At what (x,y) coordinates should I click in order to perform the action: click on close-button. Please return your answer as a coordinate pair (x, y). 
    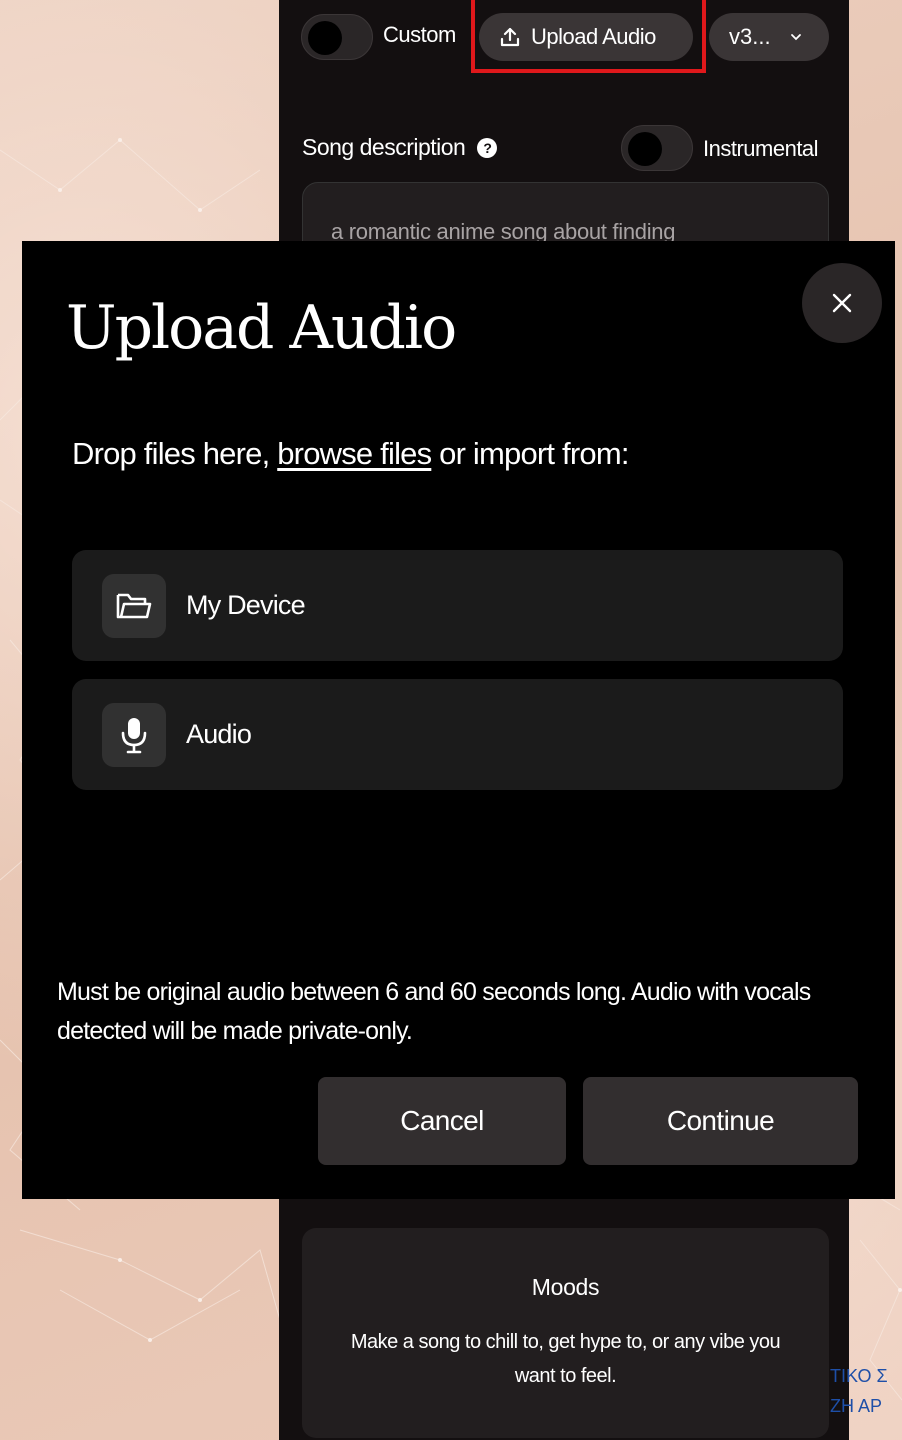
    Looking at the image, I should click on (842, 303).